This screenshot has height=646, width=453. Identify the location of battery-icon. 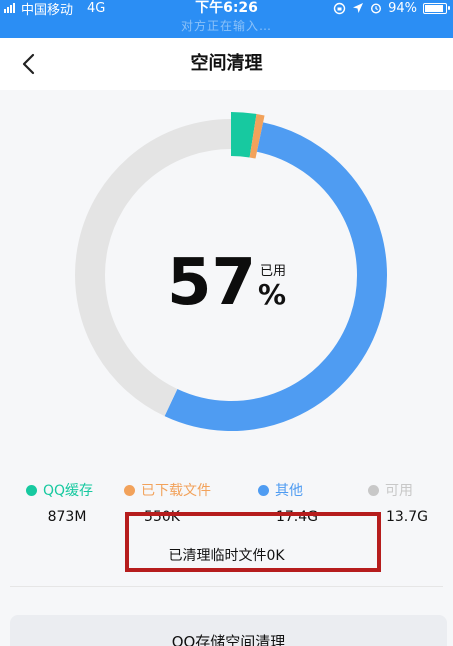
(436, 8).